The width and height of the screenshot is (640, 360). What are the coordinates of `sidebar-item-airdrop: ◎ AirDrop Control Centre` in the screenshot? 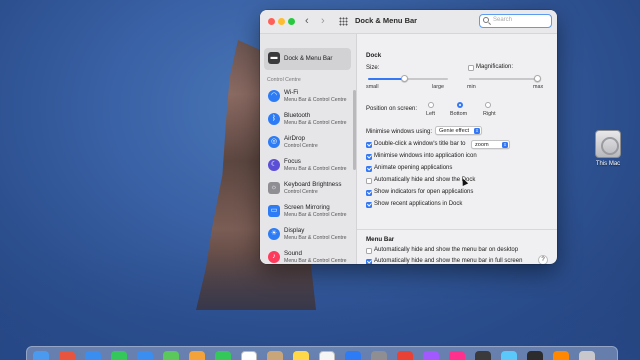 It's located at (307, 143).